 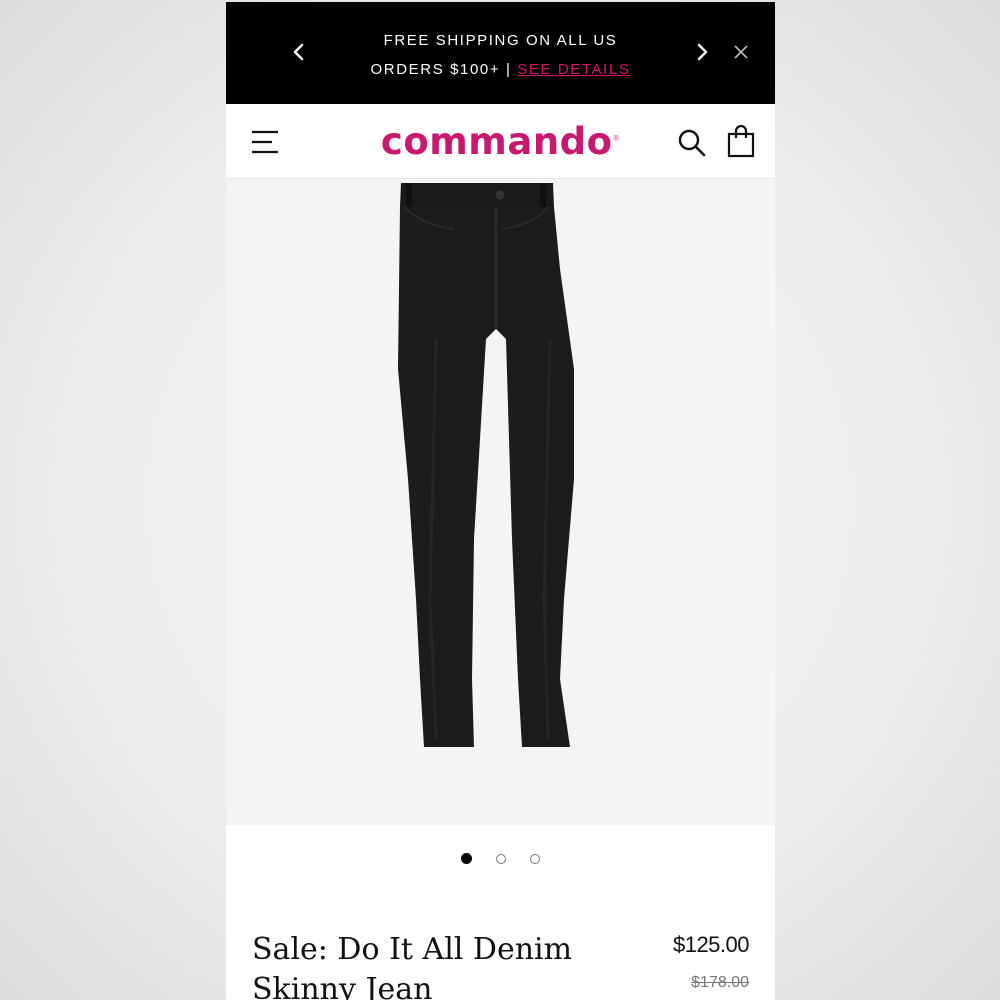 I want to click on original-price: $178.00, so click(x=720, y=982).